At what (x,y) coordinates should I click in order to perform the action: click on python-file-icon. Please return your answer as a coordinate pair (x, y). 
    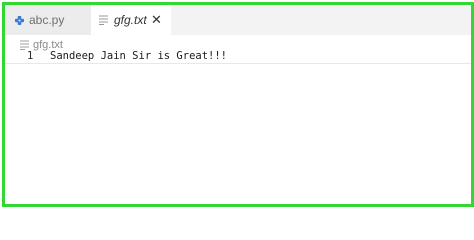
    Looking at the image, I should click on (19, 20).